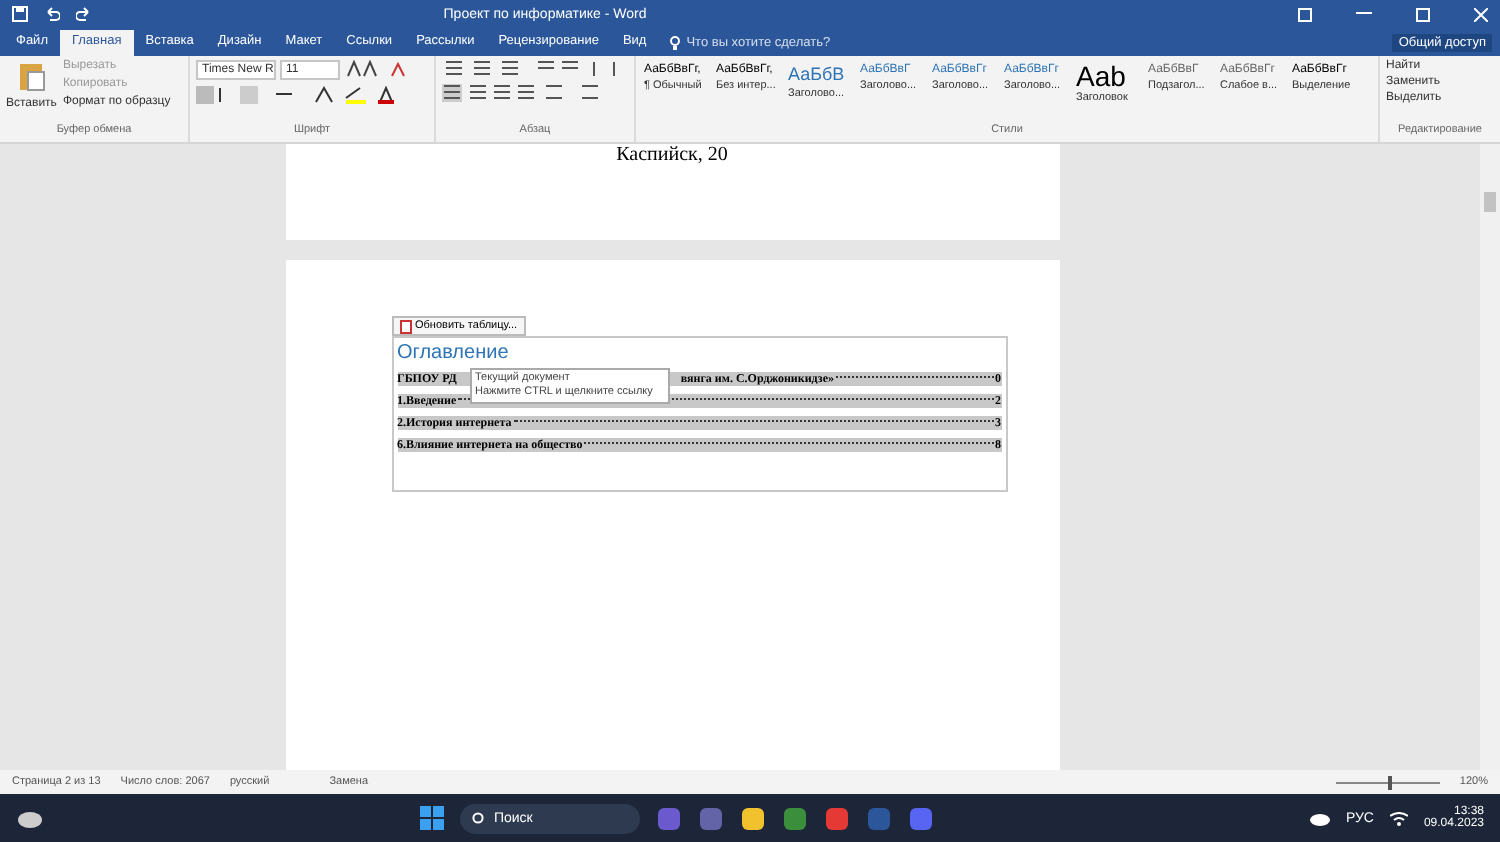 The width and height of the screenshot is (1500, 842). Describe the element at coordinates (431, 818) in the screenshot. I see `start-icon` at that location.